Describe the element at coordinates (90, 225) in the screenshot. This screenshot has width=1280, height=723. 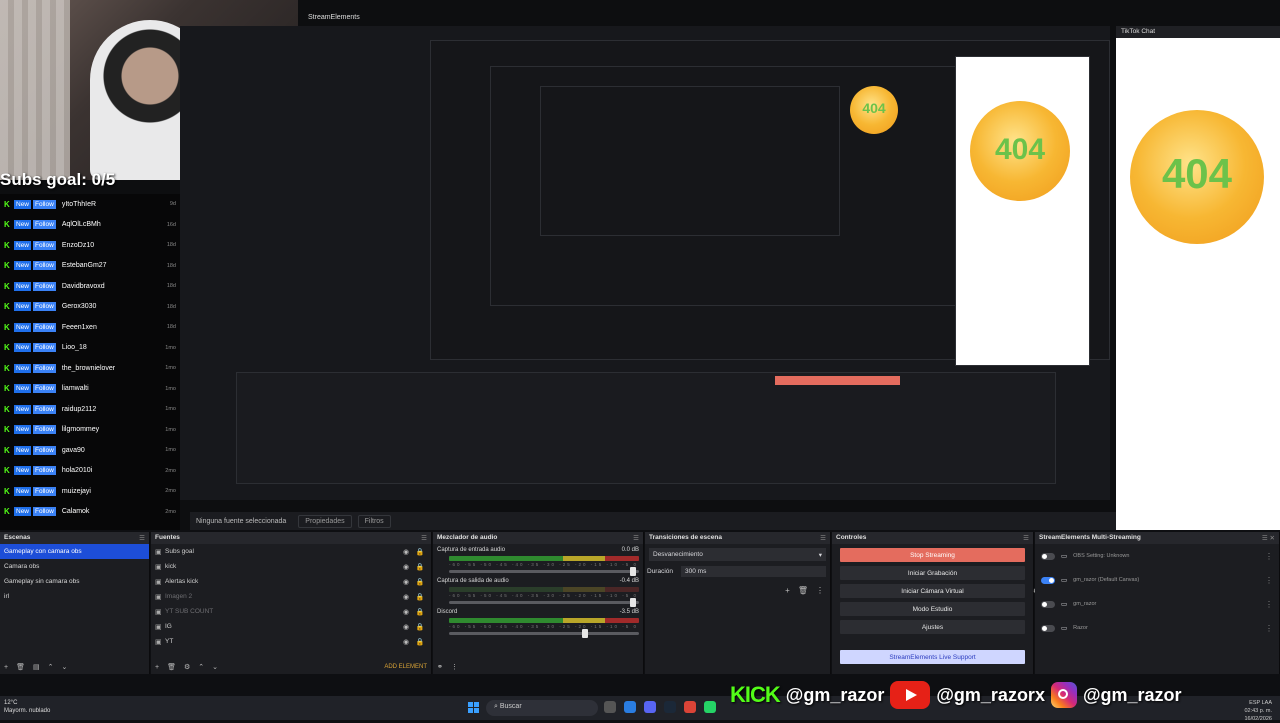
I see `follower-row: K New Follow AqlOlLcBMh 16d` at that location.